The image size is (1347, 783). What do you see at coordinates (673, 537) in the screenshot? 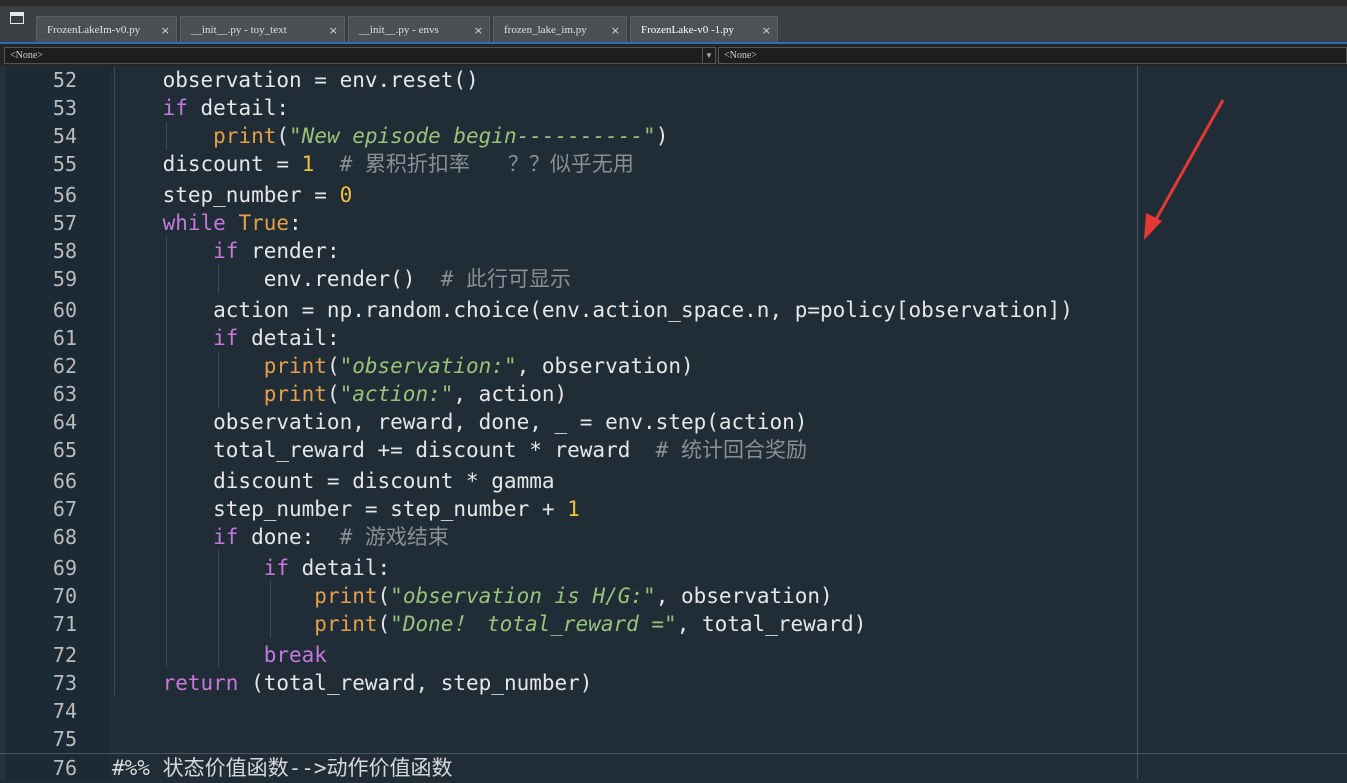
I see `code-line: 68 if done: # 游戏结束` at bounding box center [673, 537].